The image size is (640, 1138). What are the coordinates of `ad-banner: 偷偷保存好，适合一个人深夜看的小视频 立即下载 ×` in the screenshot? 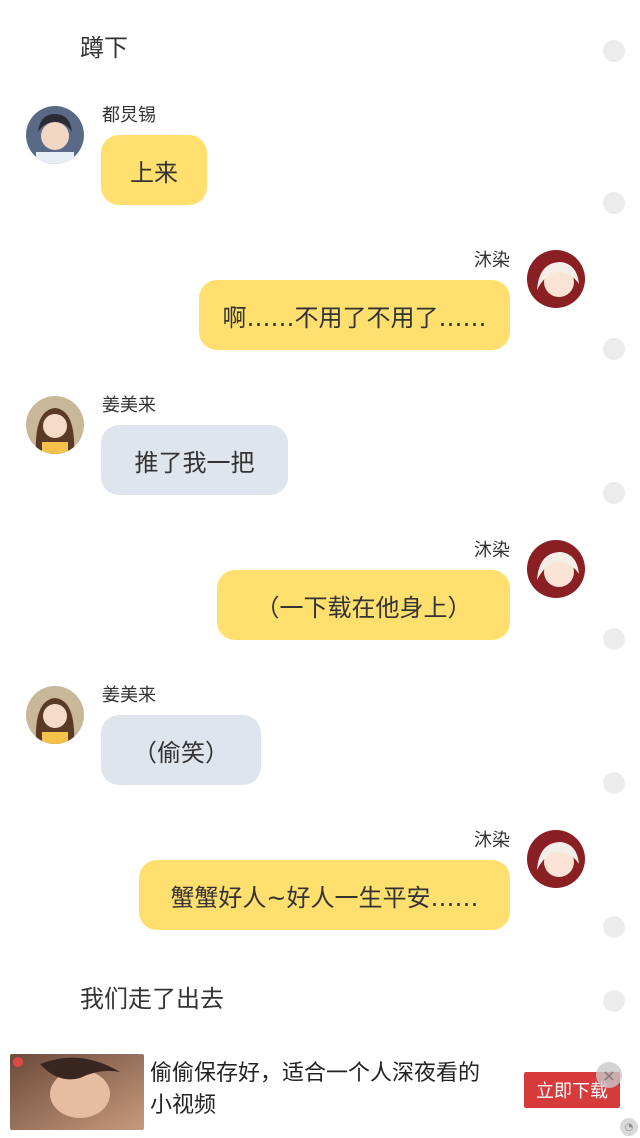 It's located at (320, 1093).